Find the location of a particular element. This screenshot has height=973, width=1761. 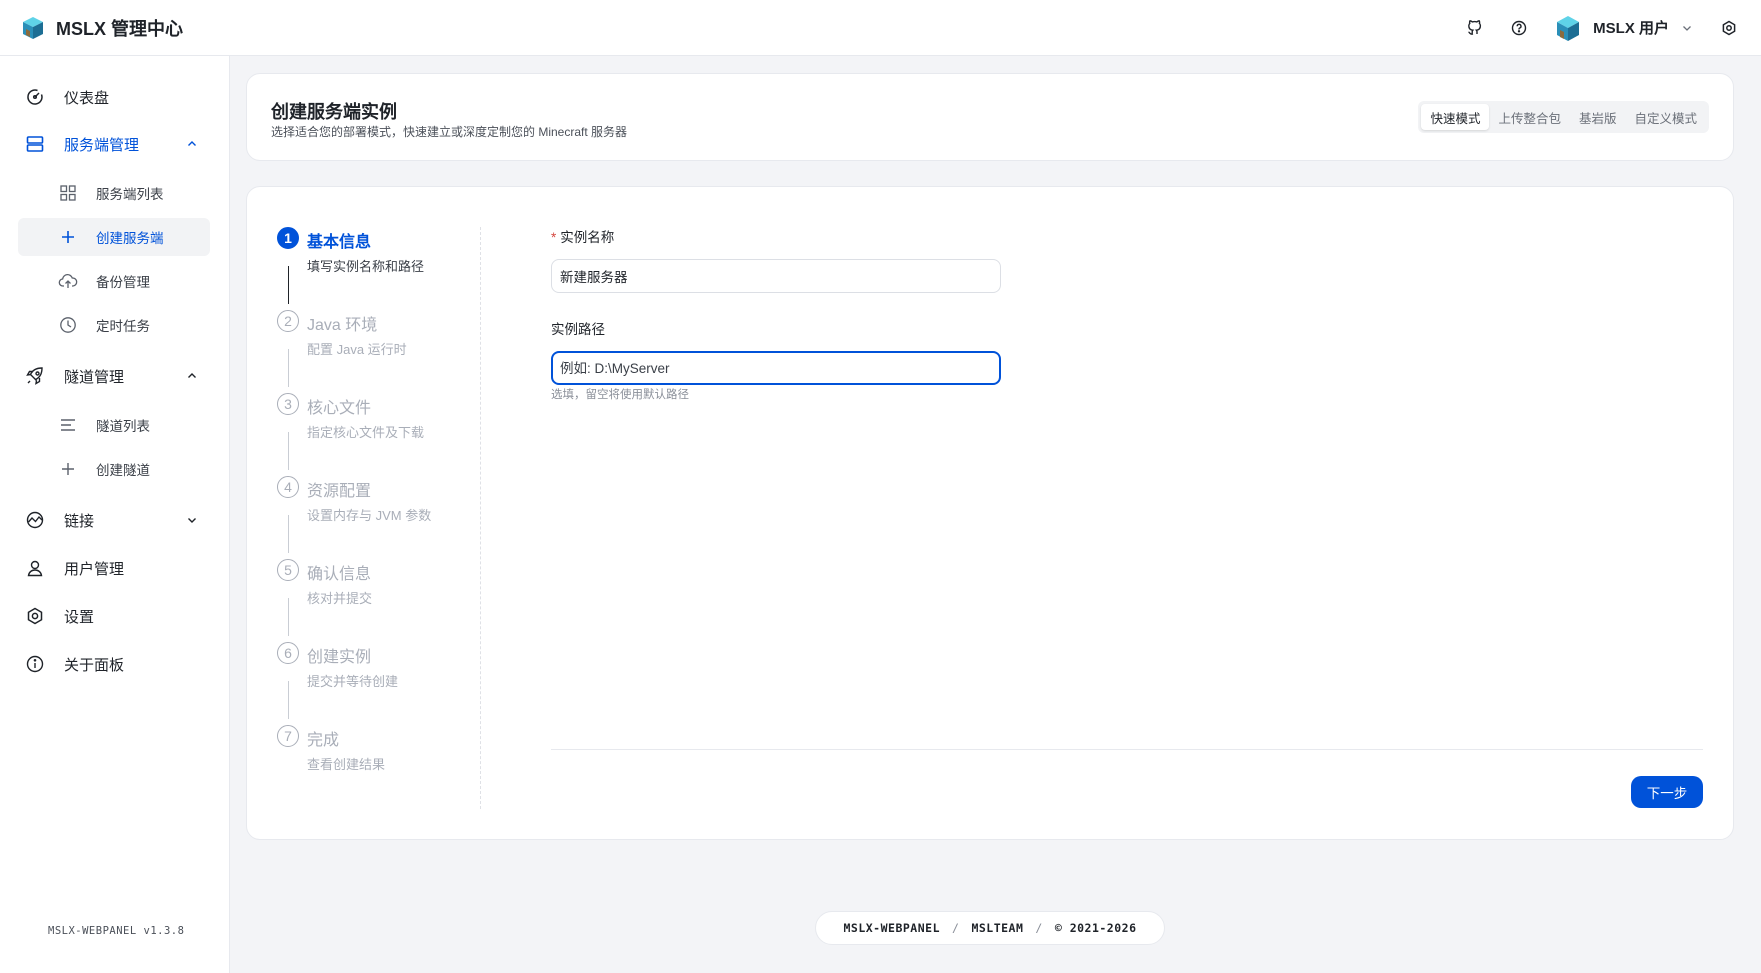

footer-badge: MSLX-WEBPANEL / MSLTEAM / © 2021-2026 is located at coordinates (990, 928).